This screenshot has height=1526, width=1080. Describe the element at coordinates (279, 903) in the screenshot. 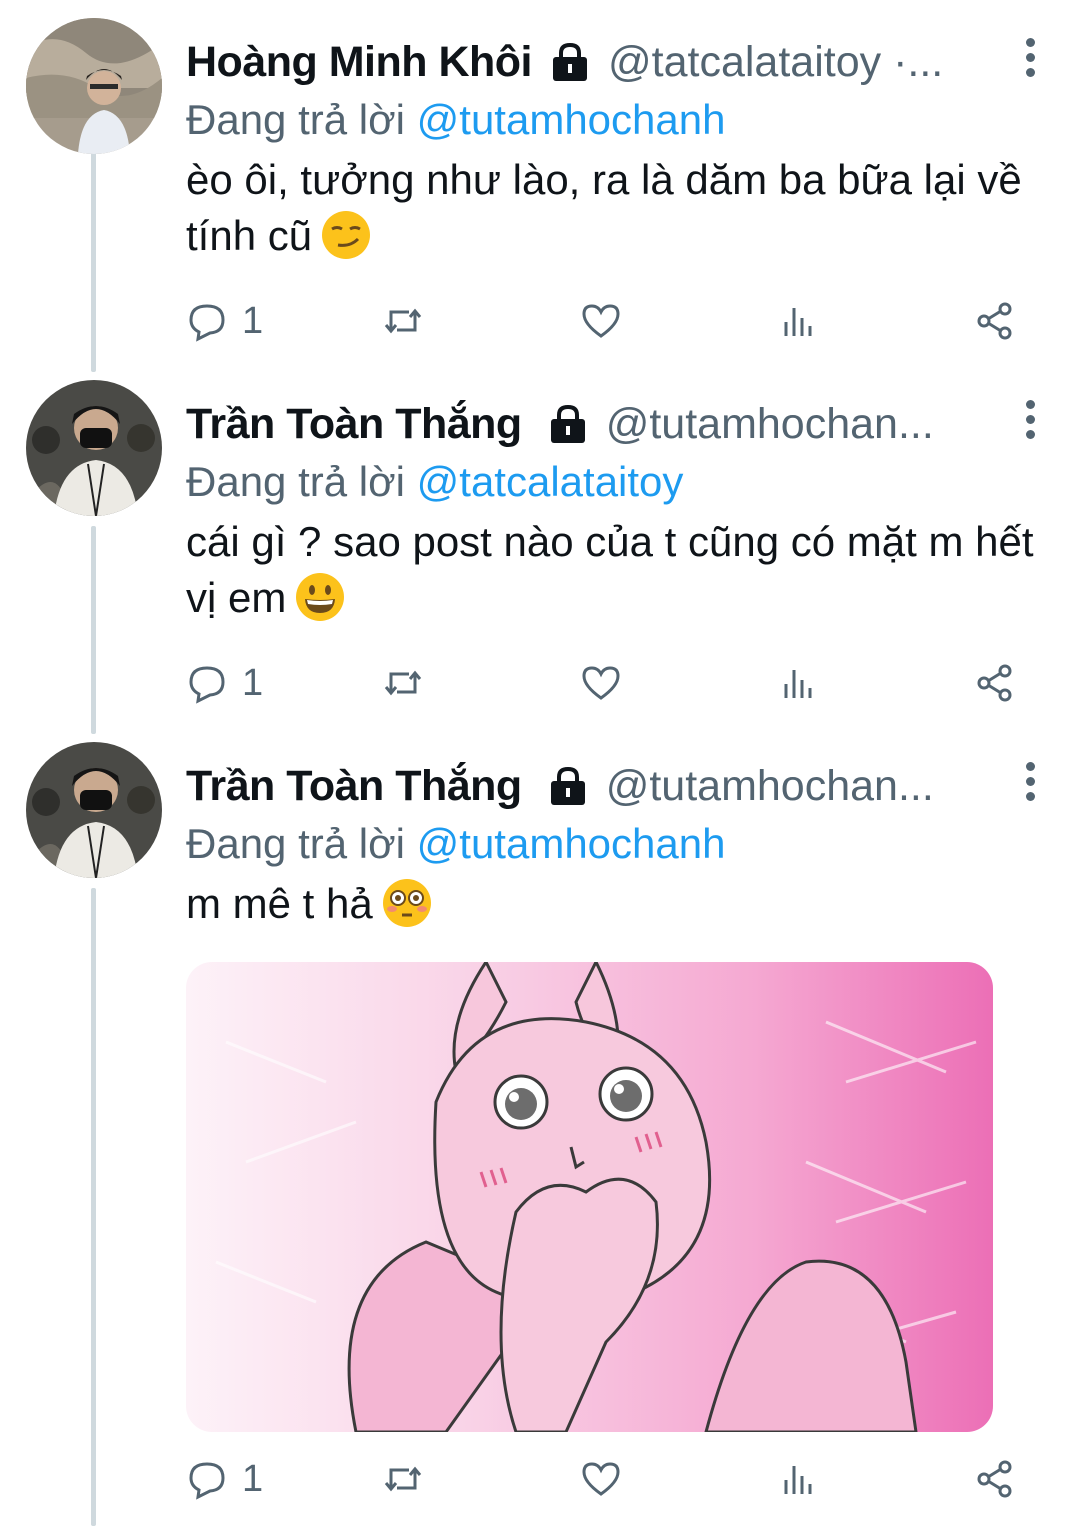

I see `tweet-text-content: m mê t hả` at that location.